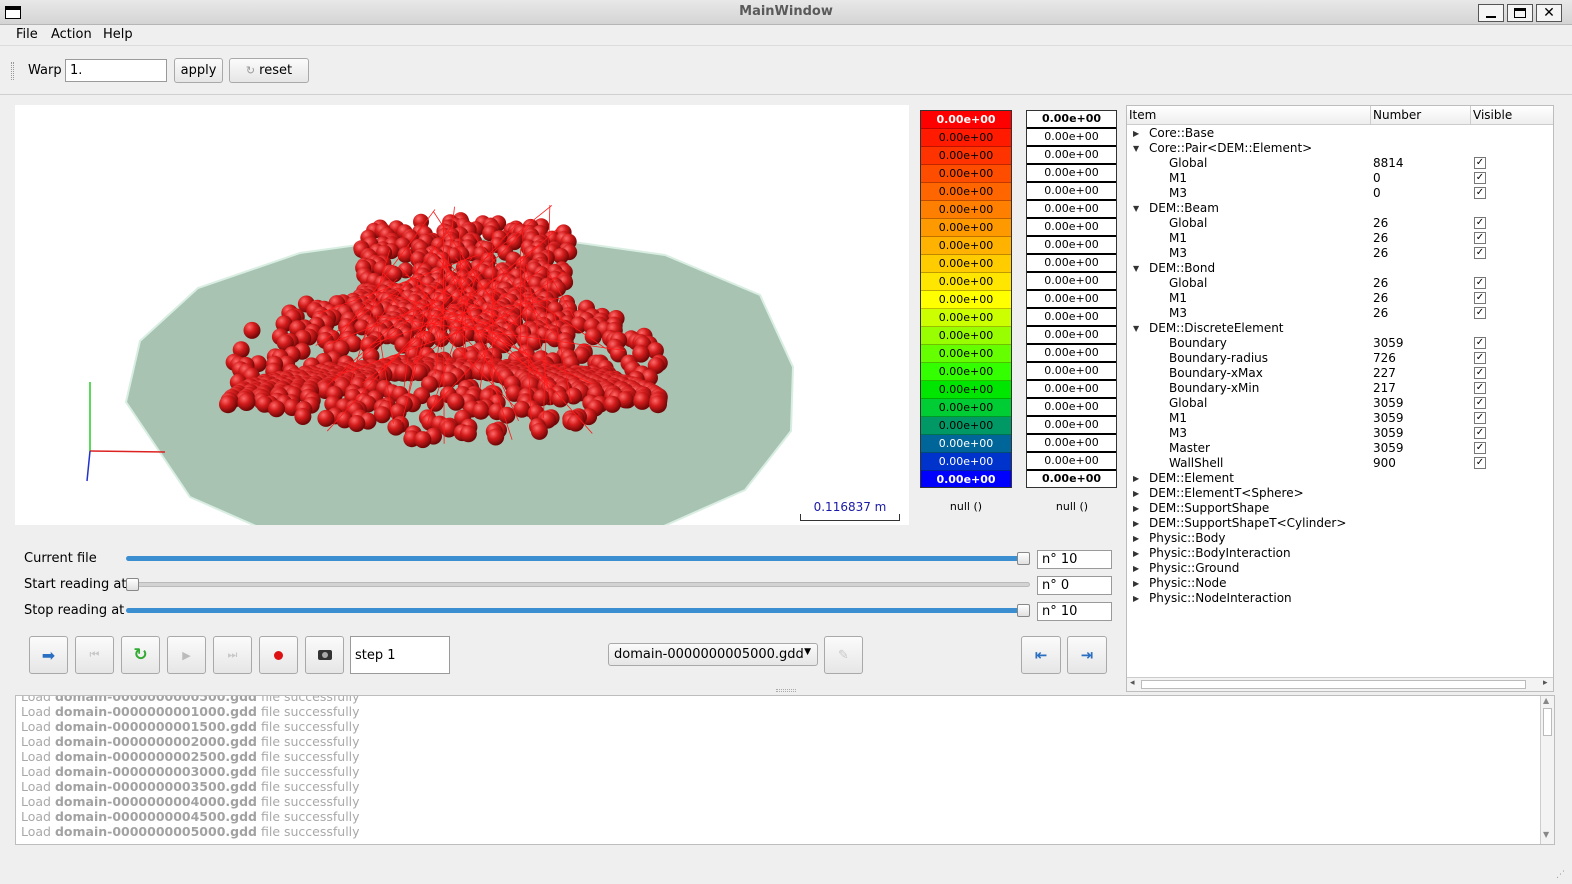  What do you see at coordinates (1560, 875) in the screenshot?
I see `resize-grip: ⋰` at bounding box center [1560, 875].